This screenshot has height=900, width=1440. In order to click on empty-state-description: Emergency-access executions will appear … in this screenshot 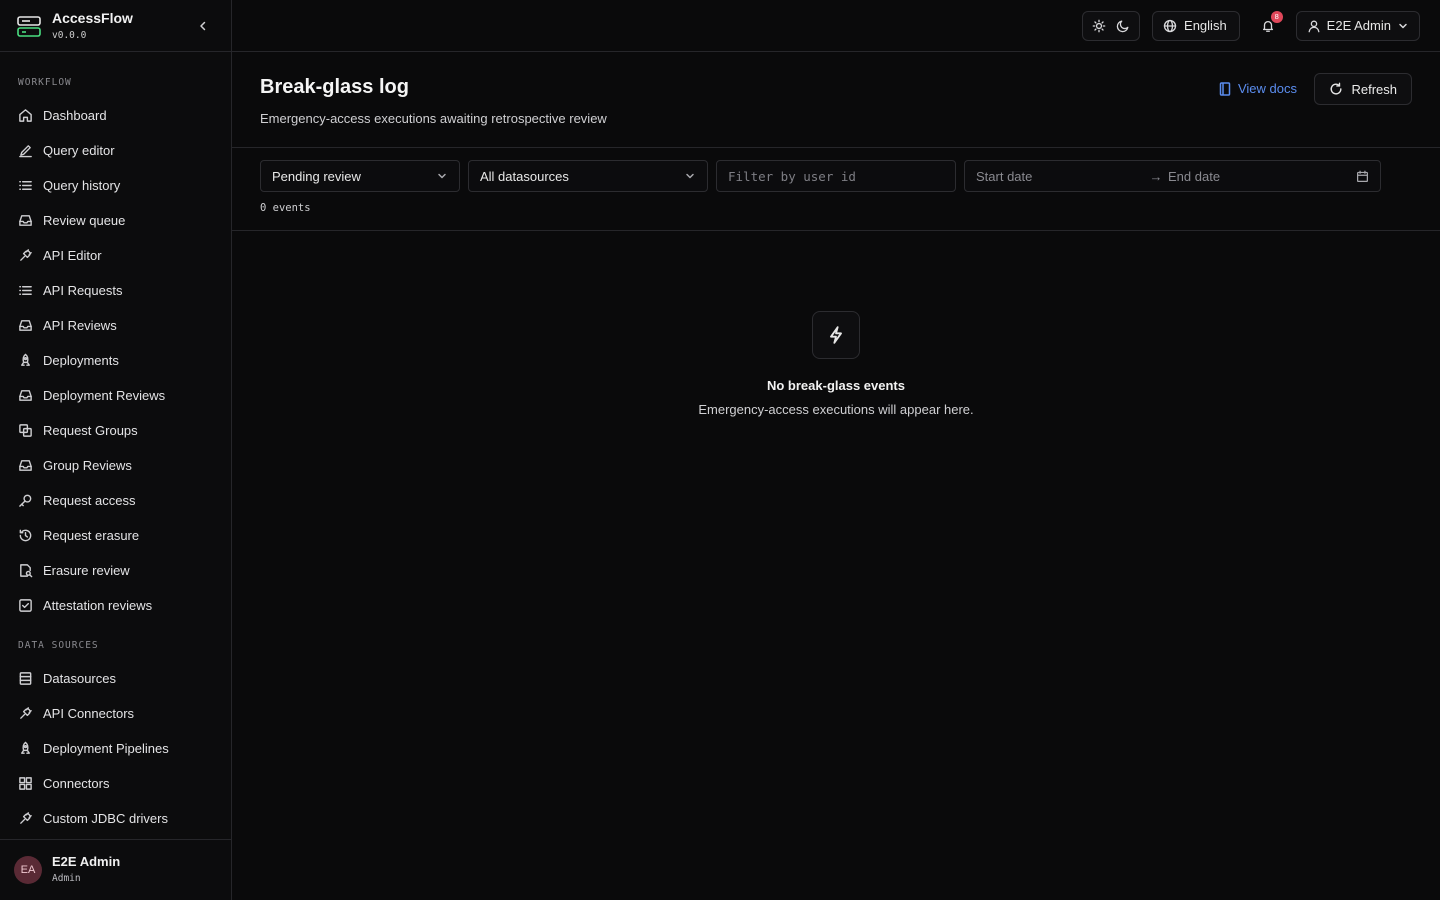, I will do `click(836, 409)`.